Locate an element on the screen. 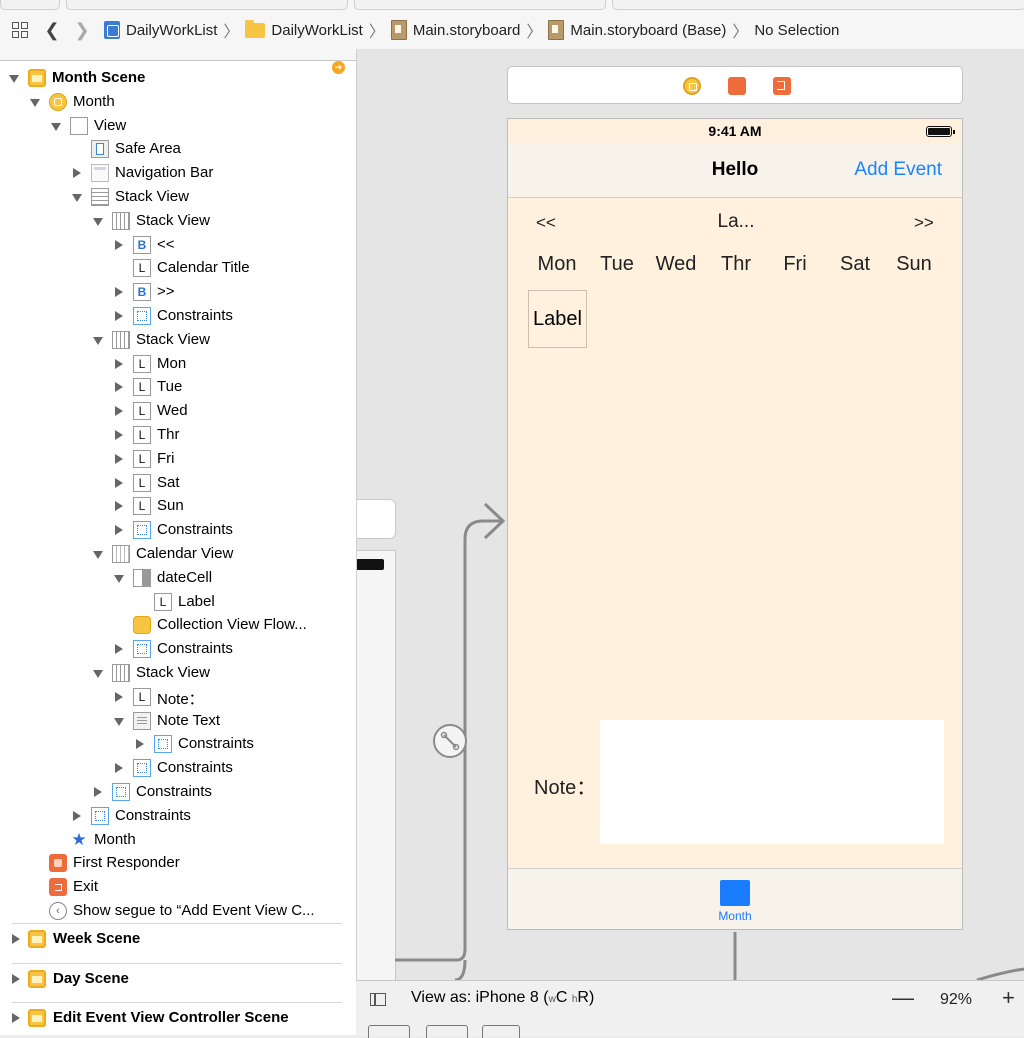 The image size is (1024, 1038). cell-label-row: L Label is located at coordinates (178, 602).